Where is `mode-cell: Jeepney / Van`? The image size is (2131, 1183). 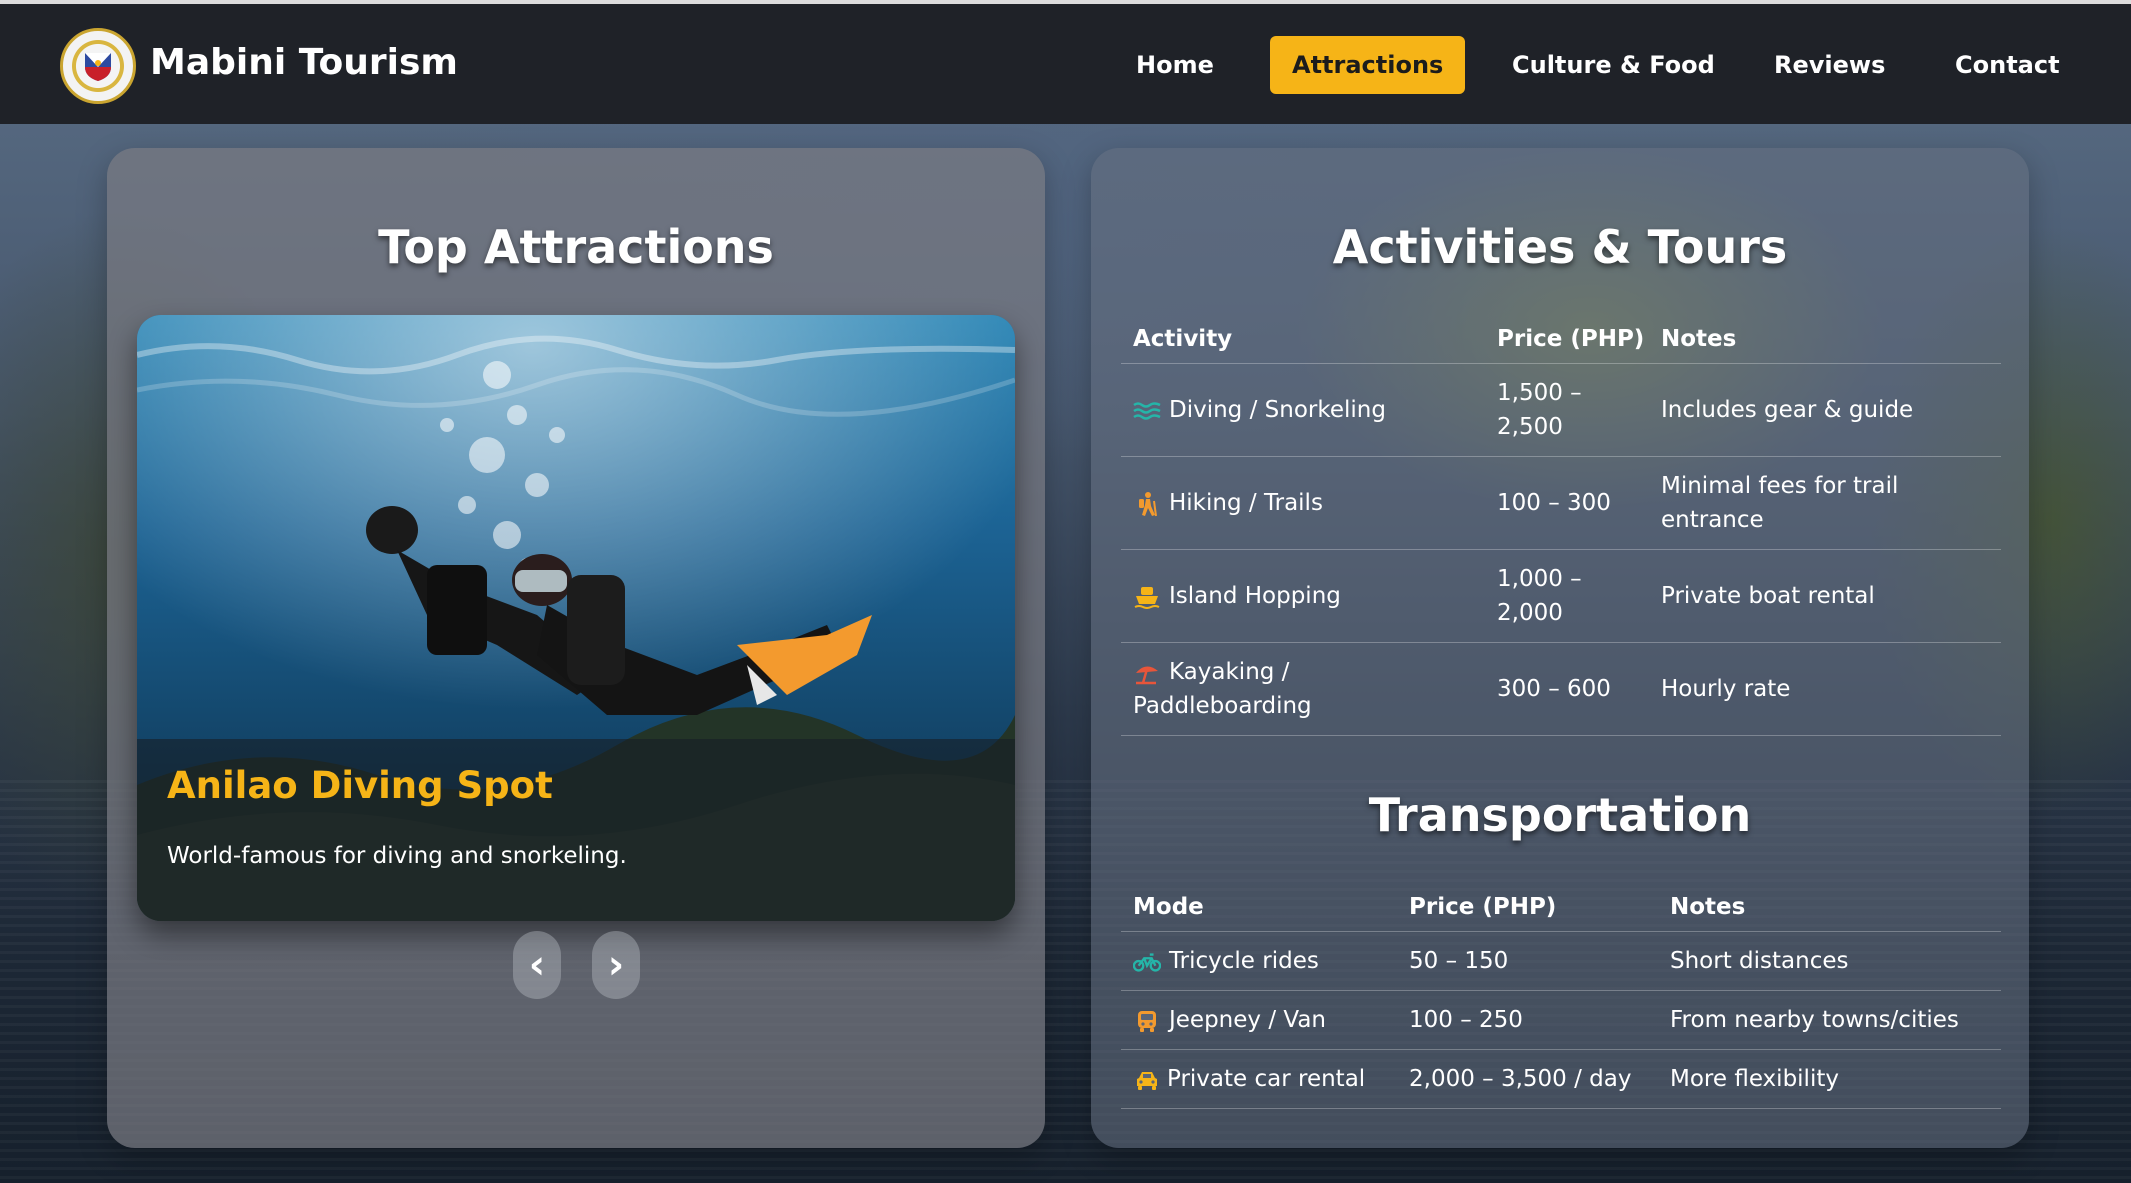 mode-cell: Jeepney / Van is located at coordinates (1229, 1020).